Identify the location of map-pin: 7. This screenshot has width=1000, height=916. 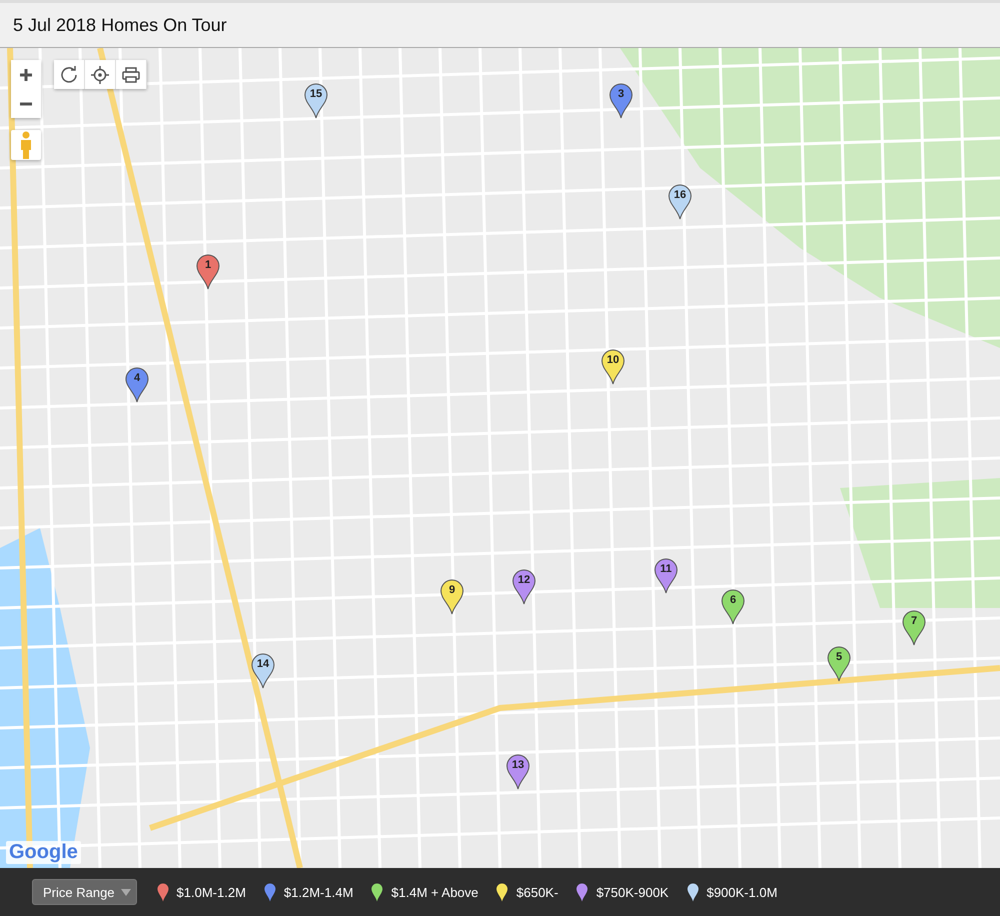
(914, 628).